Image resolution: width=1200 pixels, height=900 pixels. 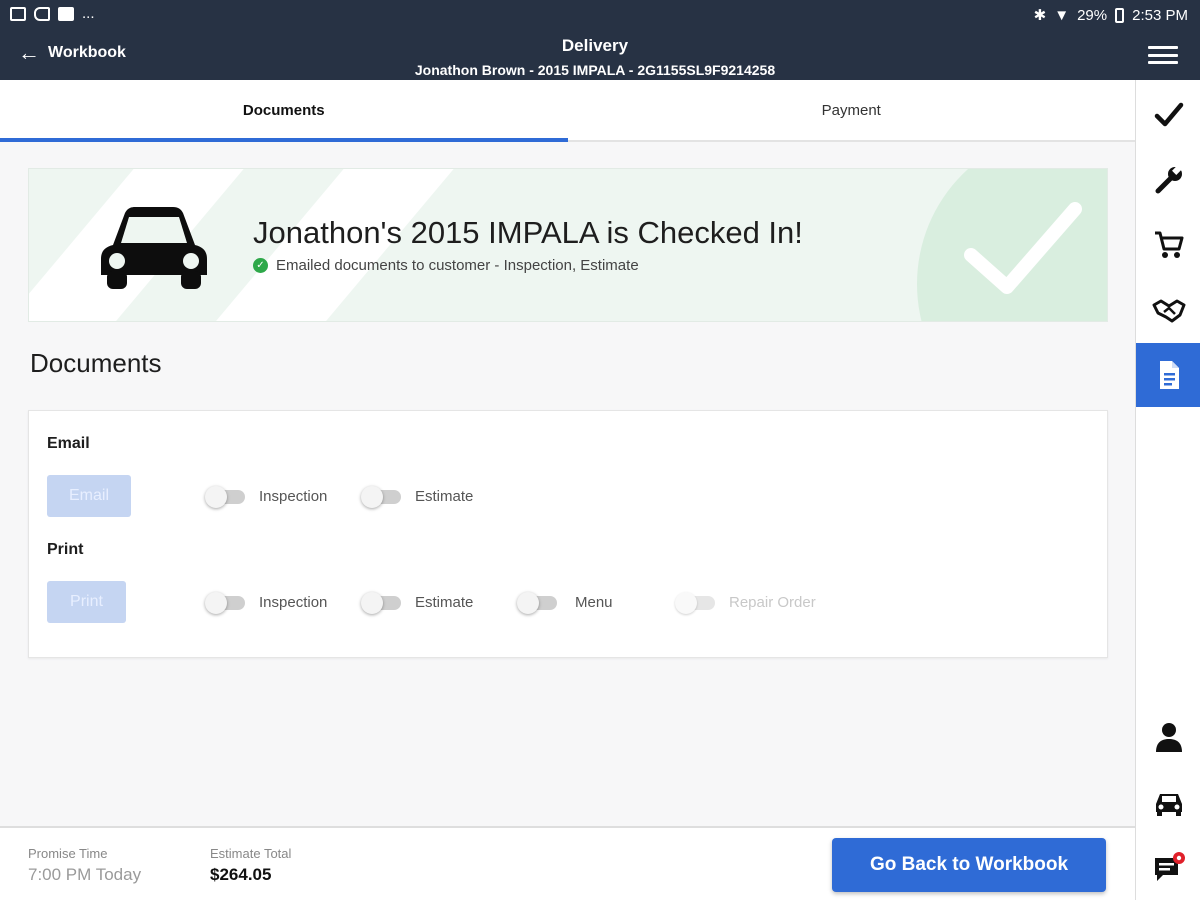 What do you see at coordinates (600, 15) in the screenshot?
I see `status-bar: ... ✱ ▼ 29% 2:53 PM` at bounding box center [600, 15].